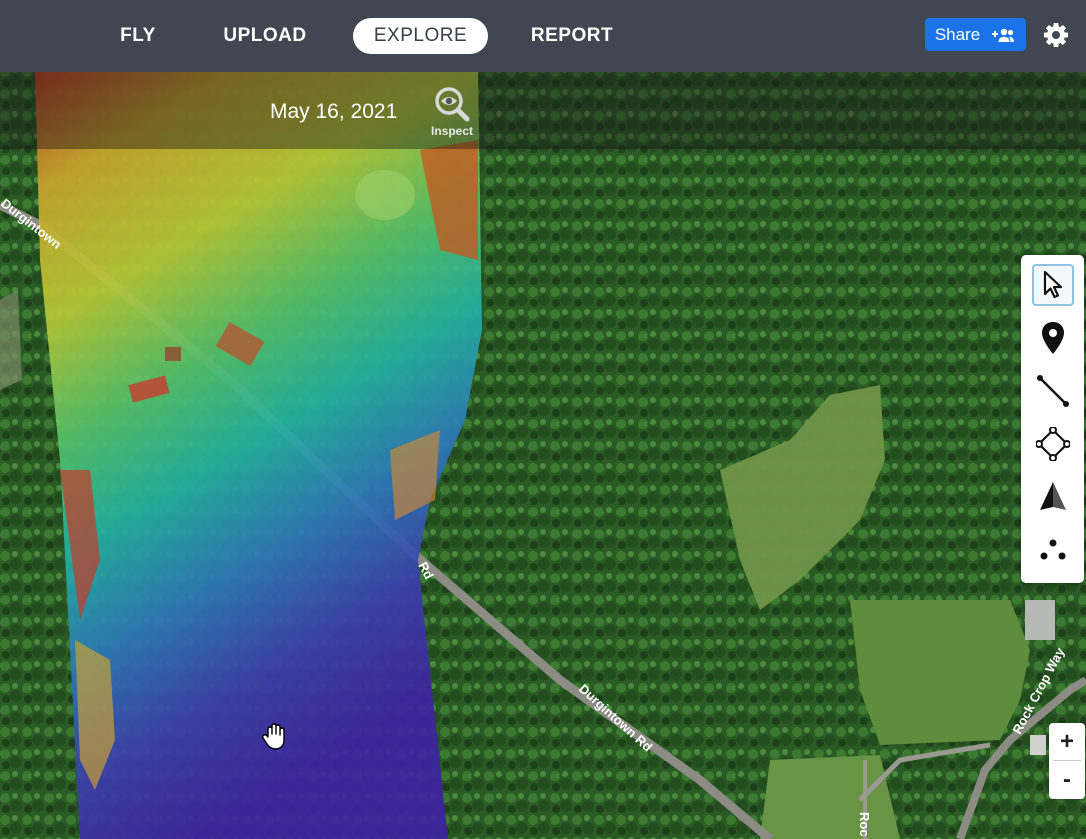 The image size is (1086, 839). I want to click on volume-tool, so click(1053, 497).